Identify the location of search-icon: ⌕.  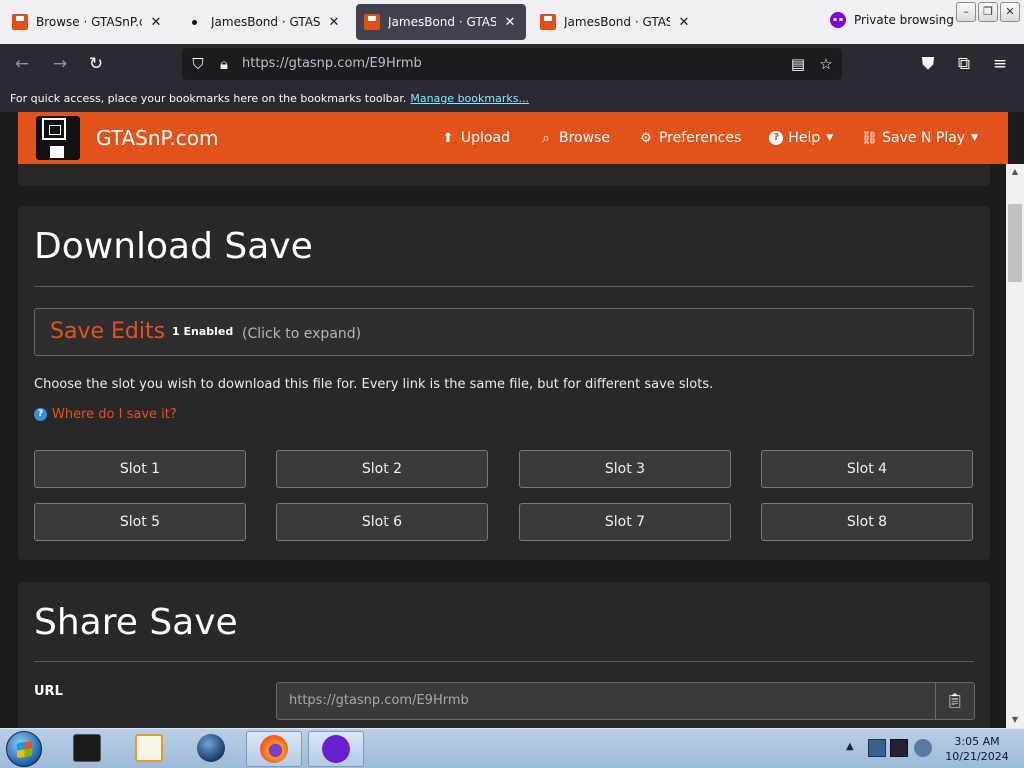
(546, 138).